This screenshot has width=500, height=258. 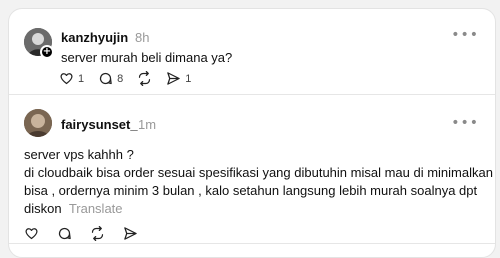 What do you see at coordinates (96, 208) in the screenshot?
I see `translate-link: Translate` at bounding box center [96, 208].